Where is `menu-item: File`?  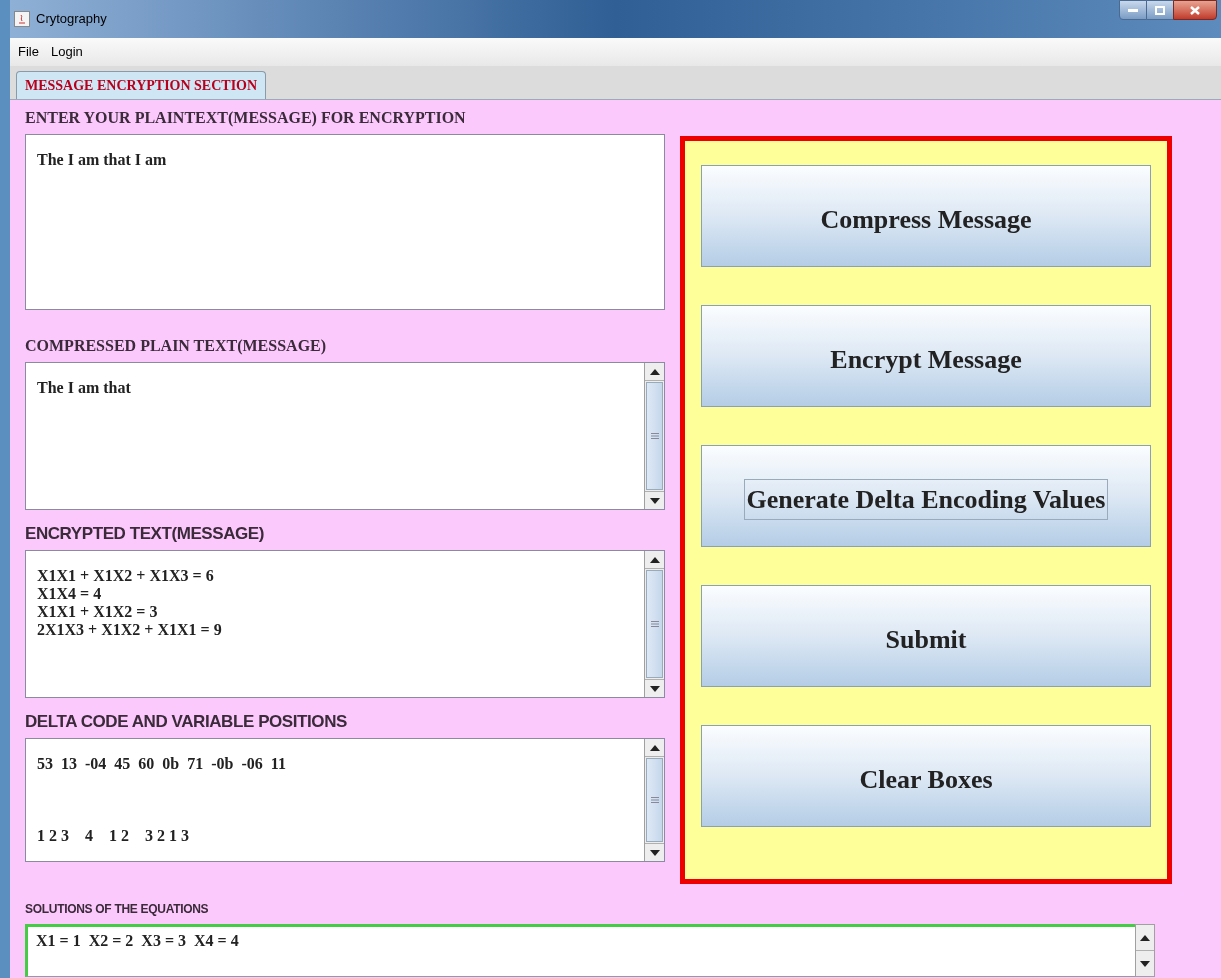 menu-item: File is located at coordinates (28, 52).